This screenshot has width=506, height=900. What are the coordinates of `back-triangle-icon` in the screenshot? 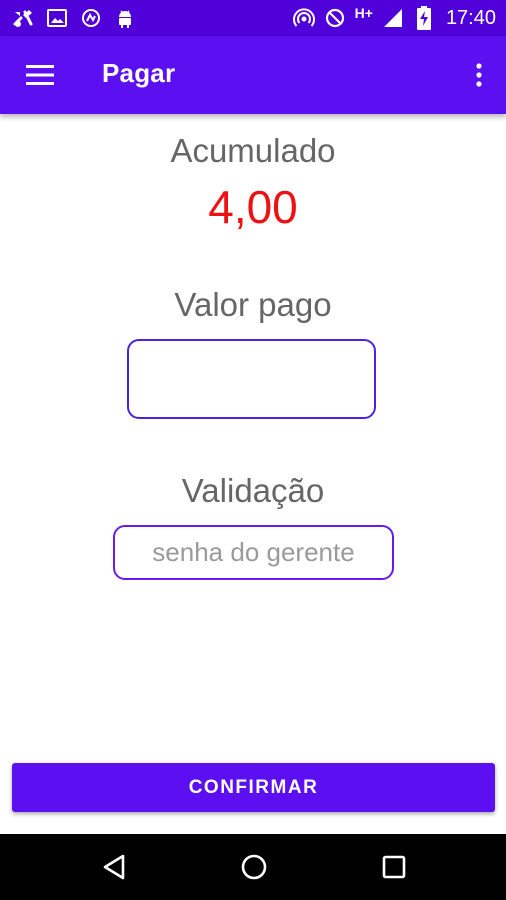 It's located at (114, 867).